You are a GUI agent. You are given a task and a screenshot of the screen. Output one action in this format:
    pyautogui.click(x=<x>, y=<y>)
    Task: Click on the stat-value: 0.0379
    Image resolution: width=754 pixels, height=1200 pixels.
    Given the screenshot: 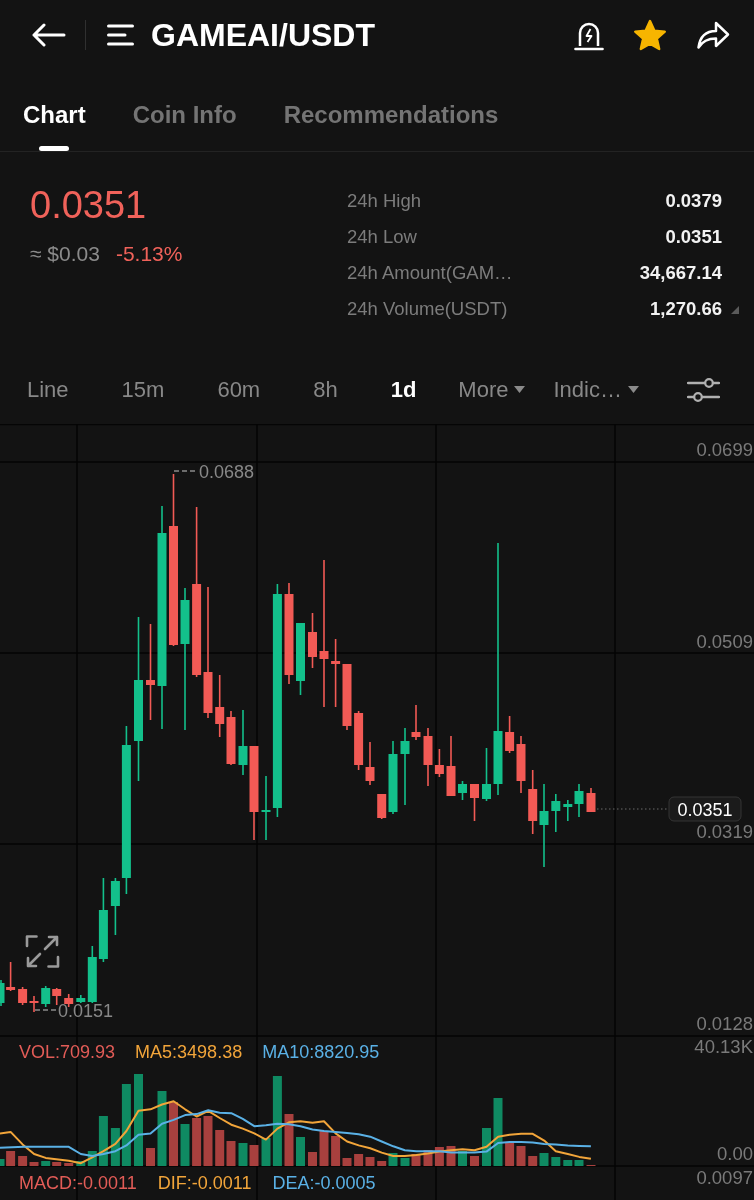 What is the action you would take?
    pyautogui.click(x=693, y=201)
    